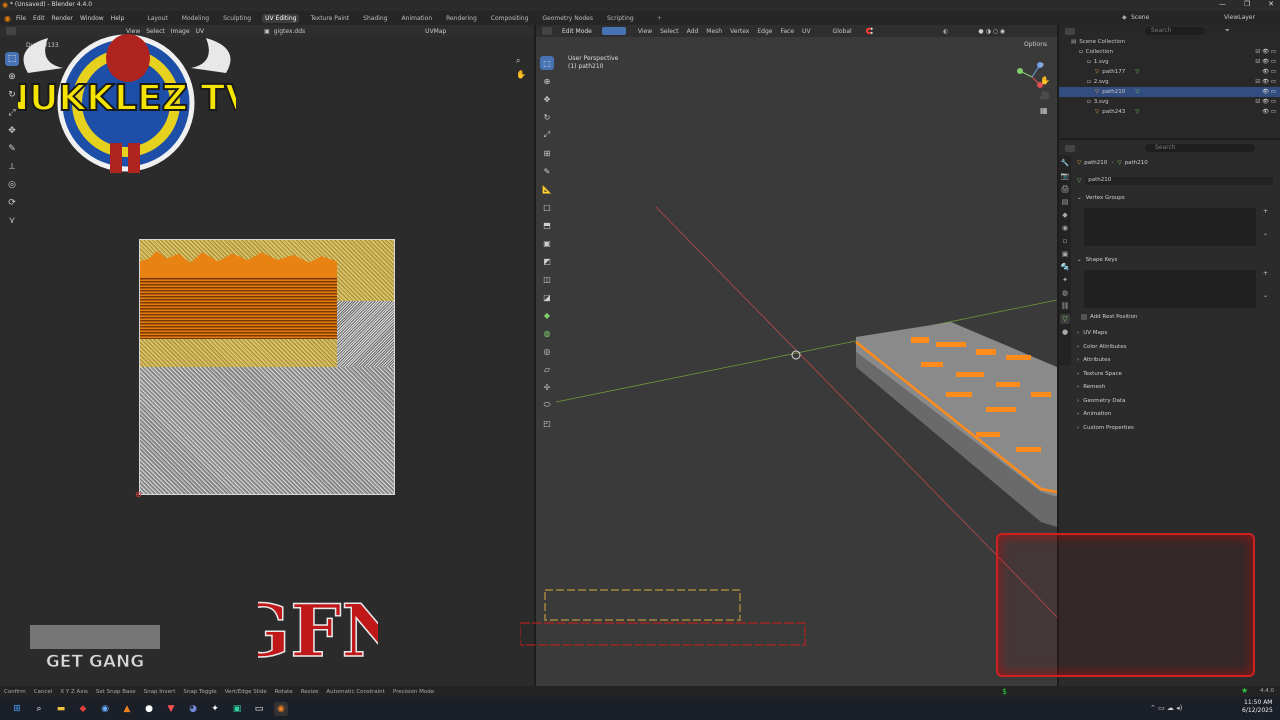 Image resolution: width=1280 pixels, height=720 pixels. I want to click on file-explorer-icon: ▬, so click(61, 709).